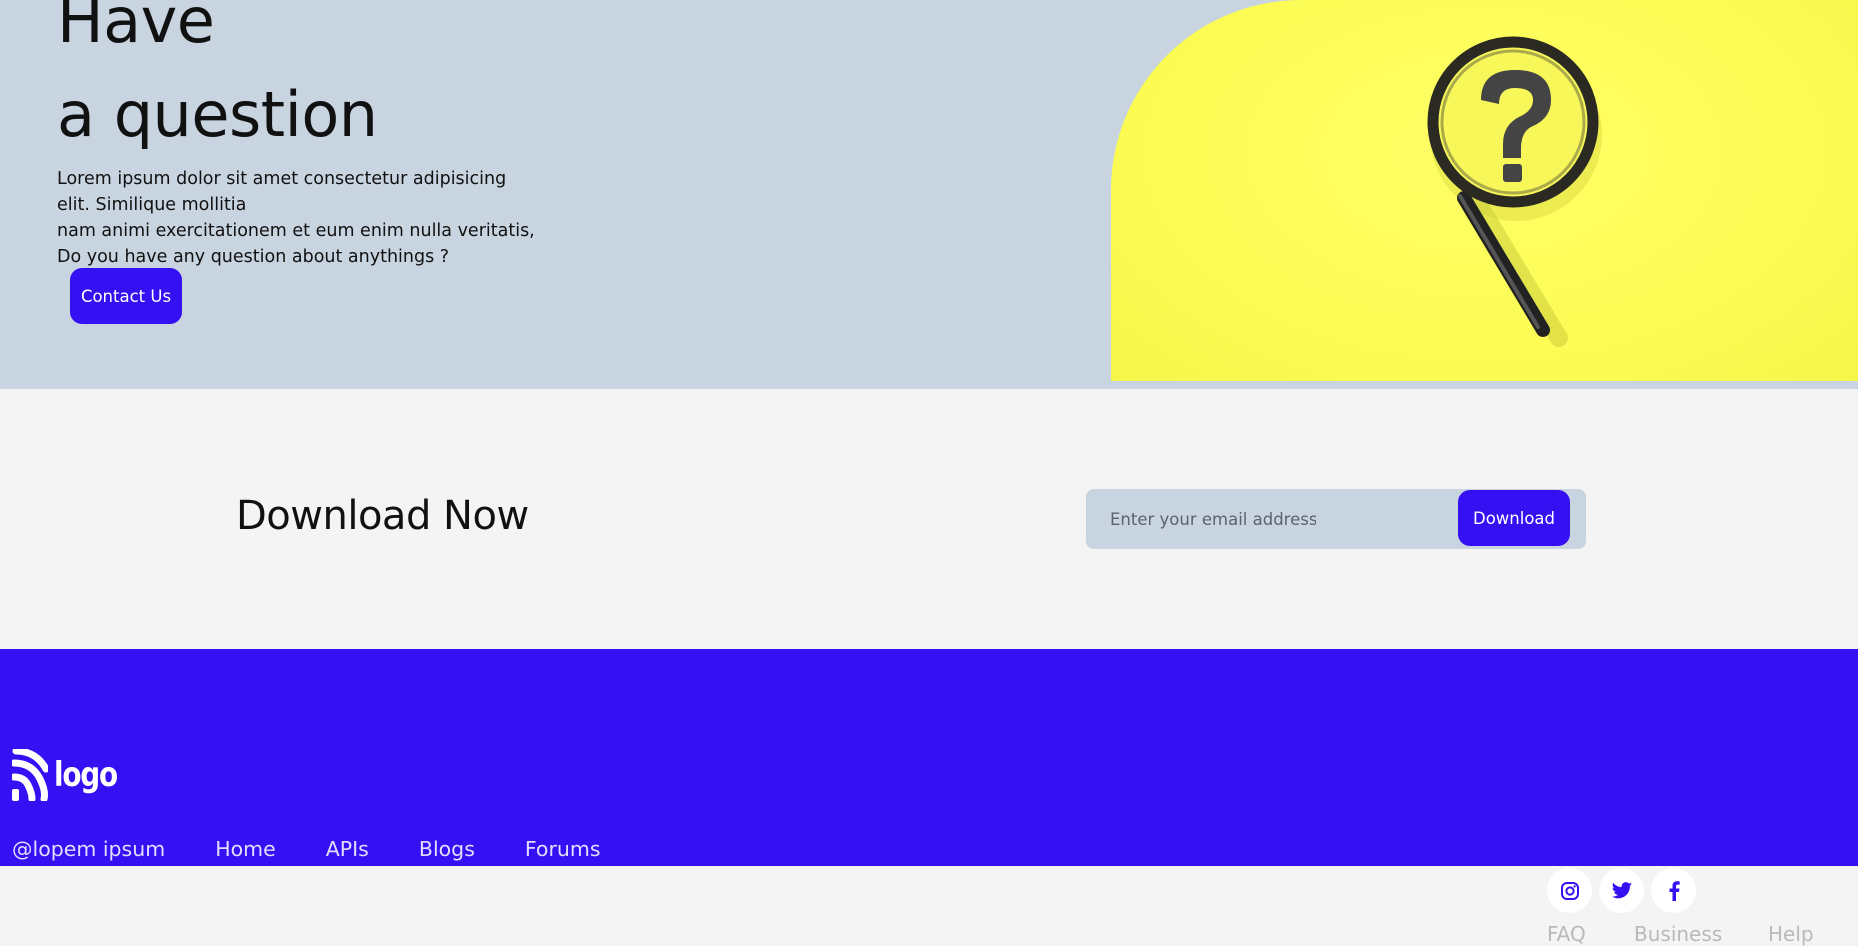  What do you see at coordinates (217, 114) in the screenshot?
I see `hero-title-line2: a question` at bounding box center [217, 114].